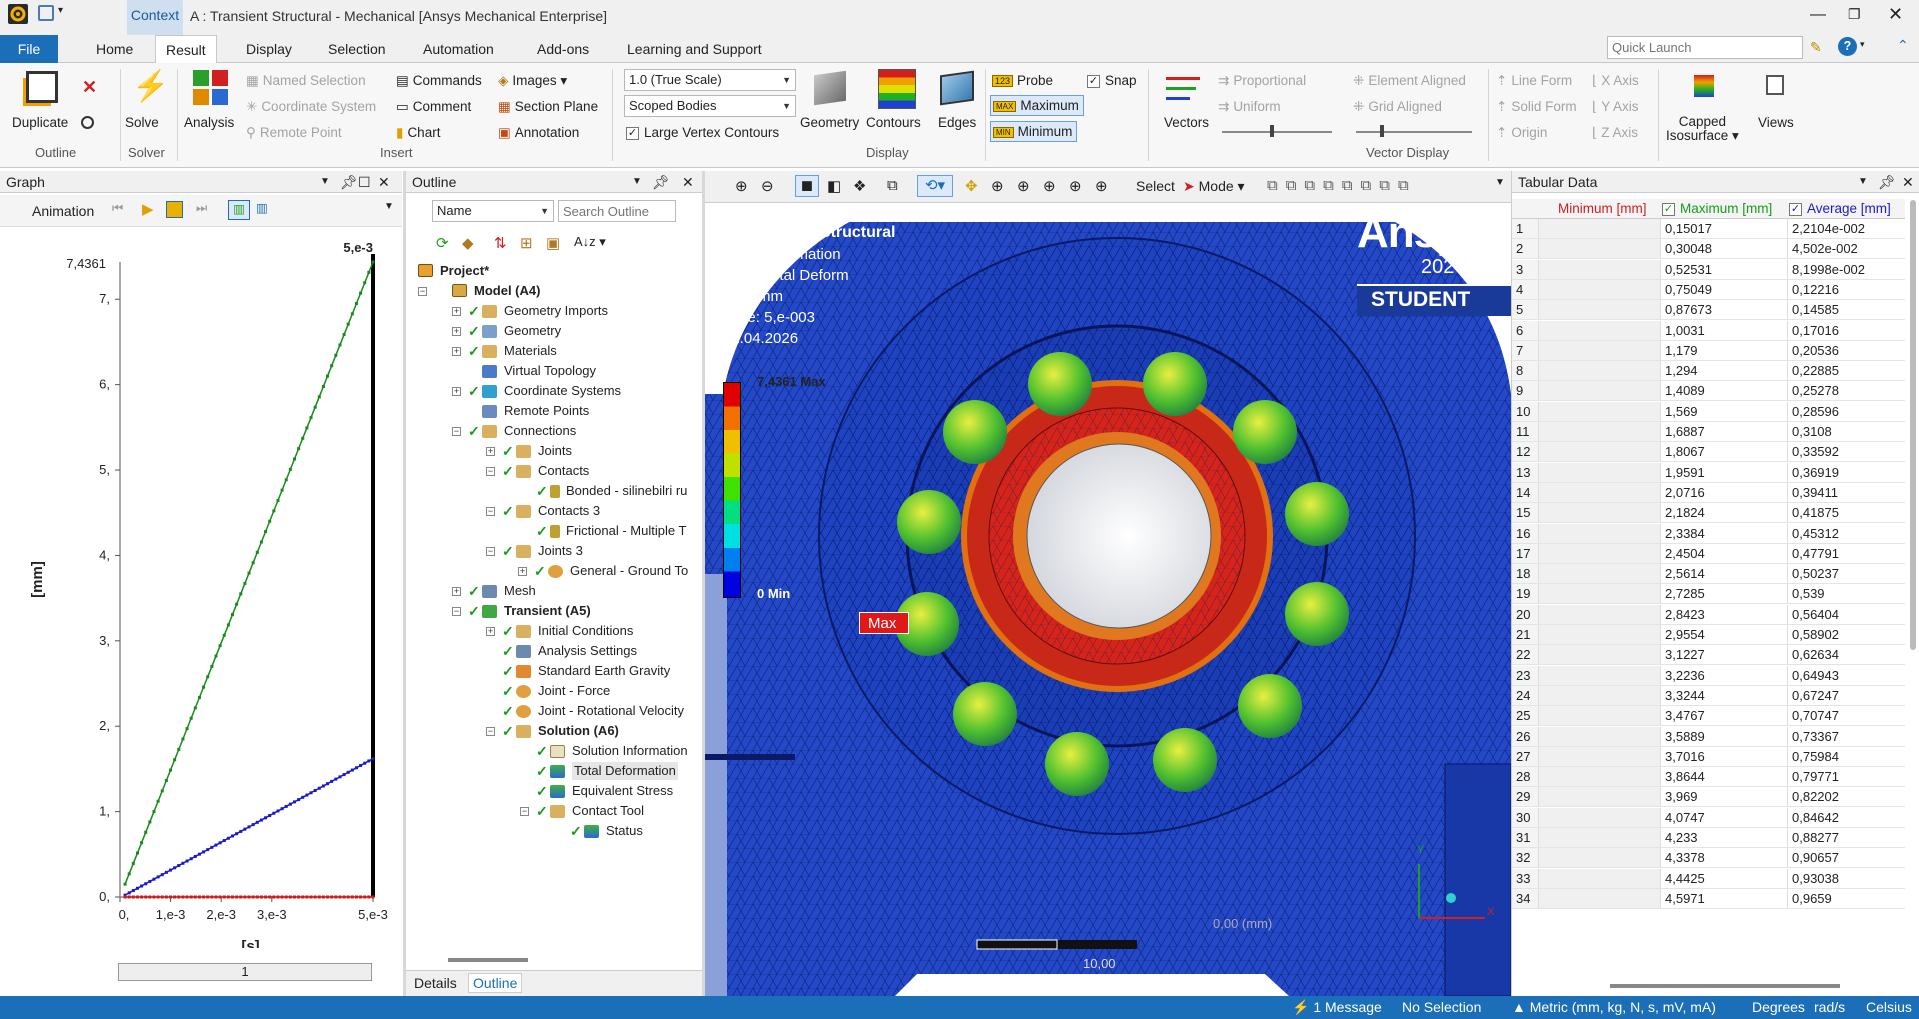 The image size is (1919, 1019). I want to click on table-row: 16 2,3384 0,45312, so click(1708, 533).